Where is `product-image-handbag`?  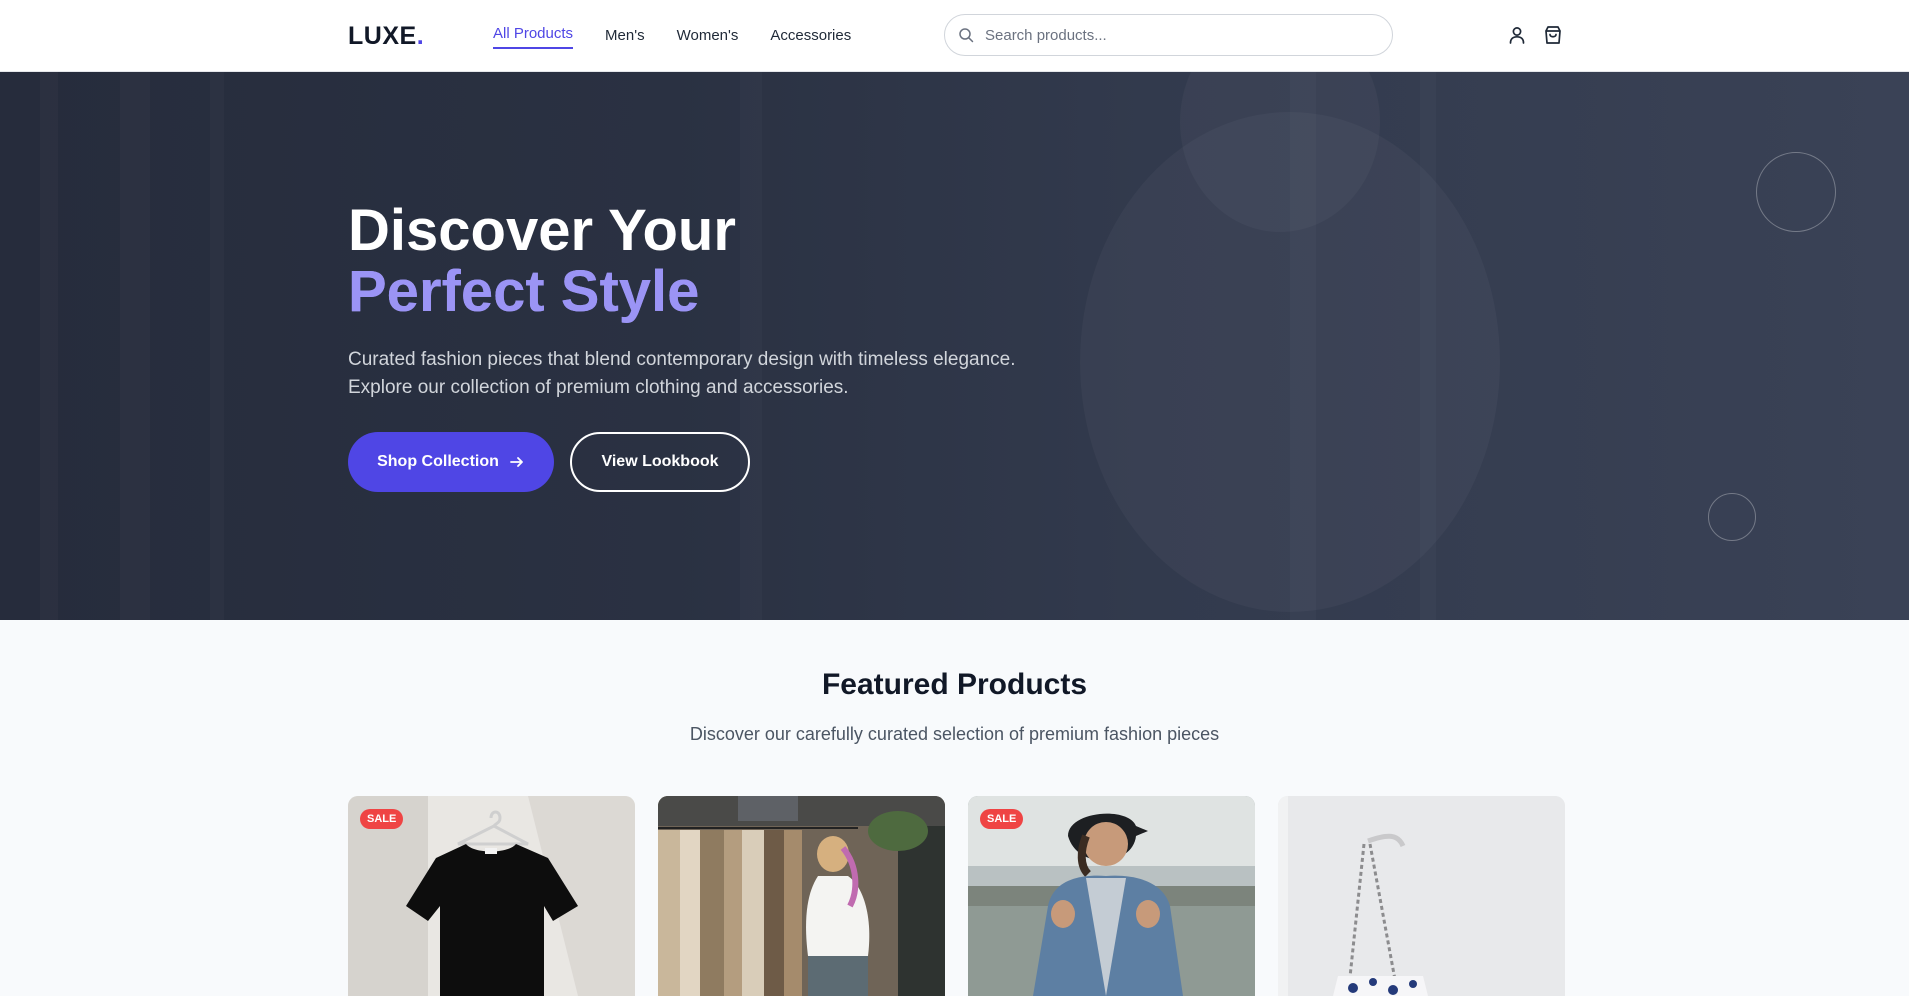
product-image-handbag is located at coordinates (1421, 896).